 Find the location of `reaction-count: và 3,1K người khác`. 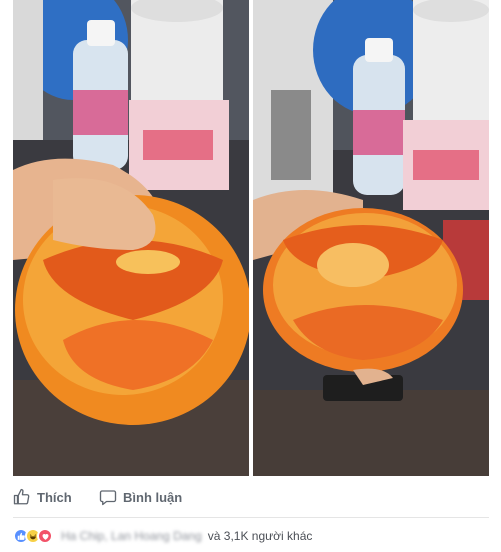

reaction-count: và 3,1K người khác is located at coordinates (260, 536).